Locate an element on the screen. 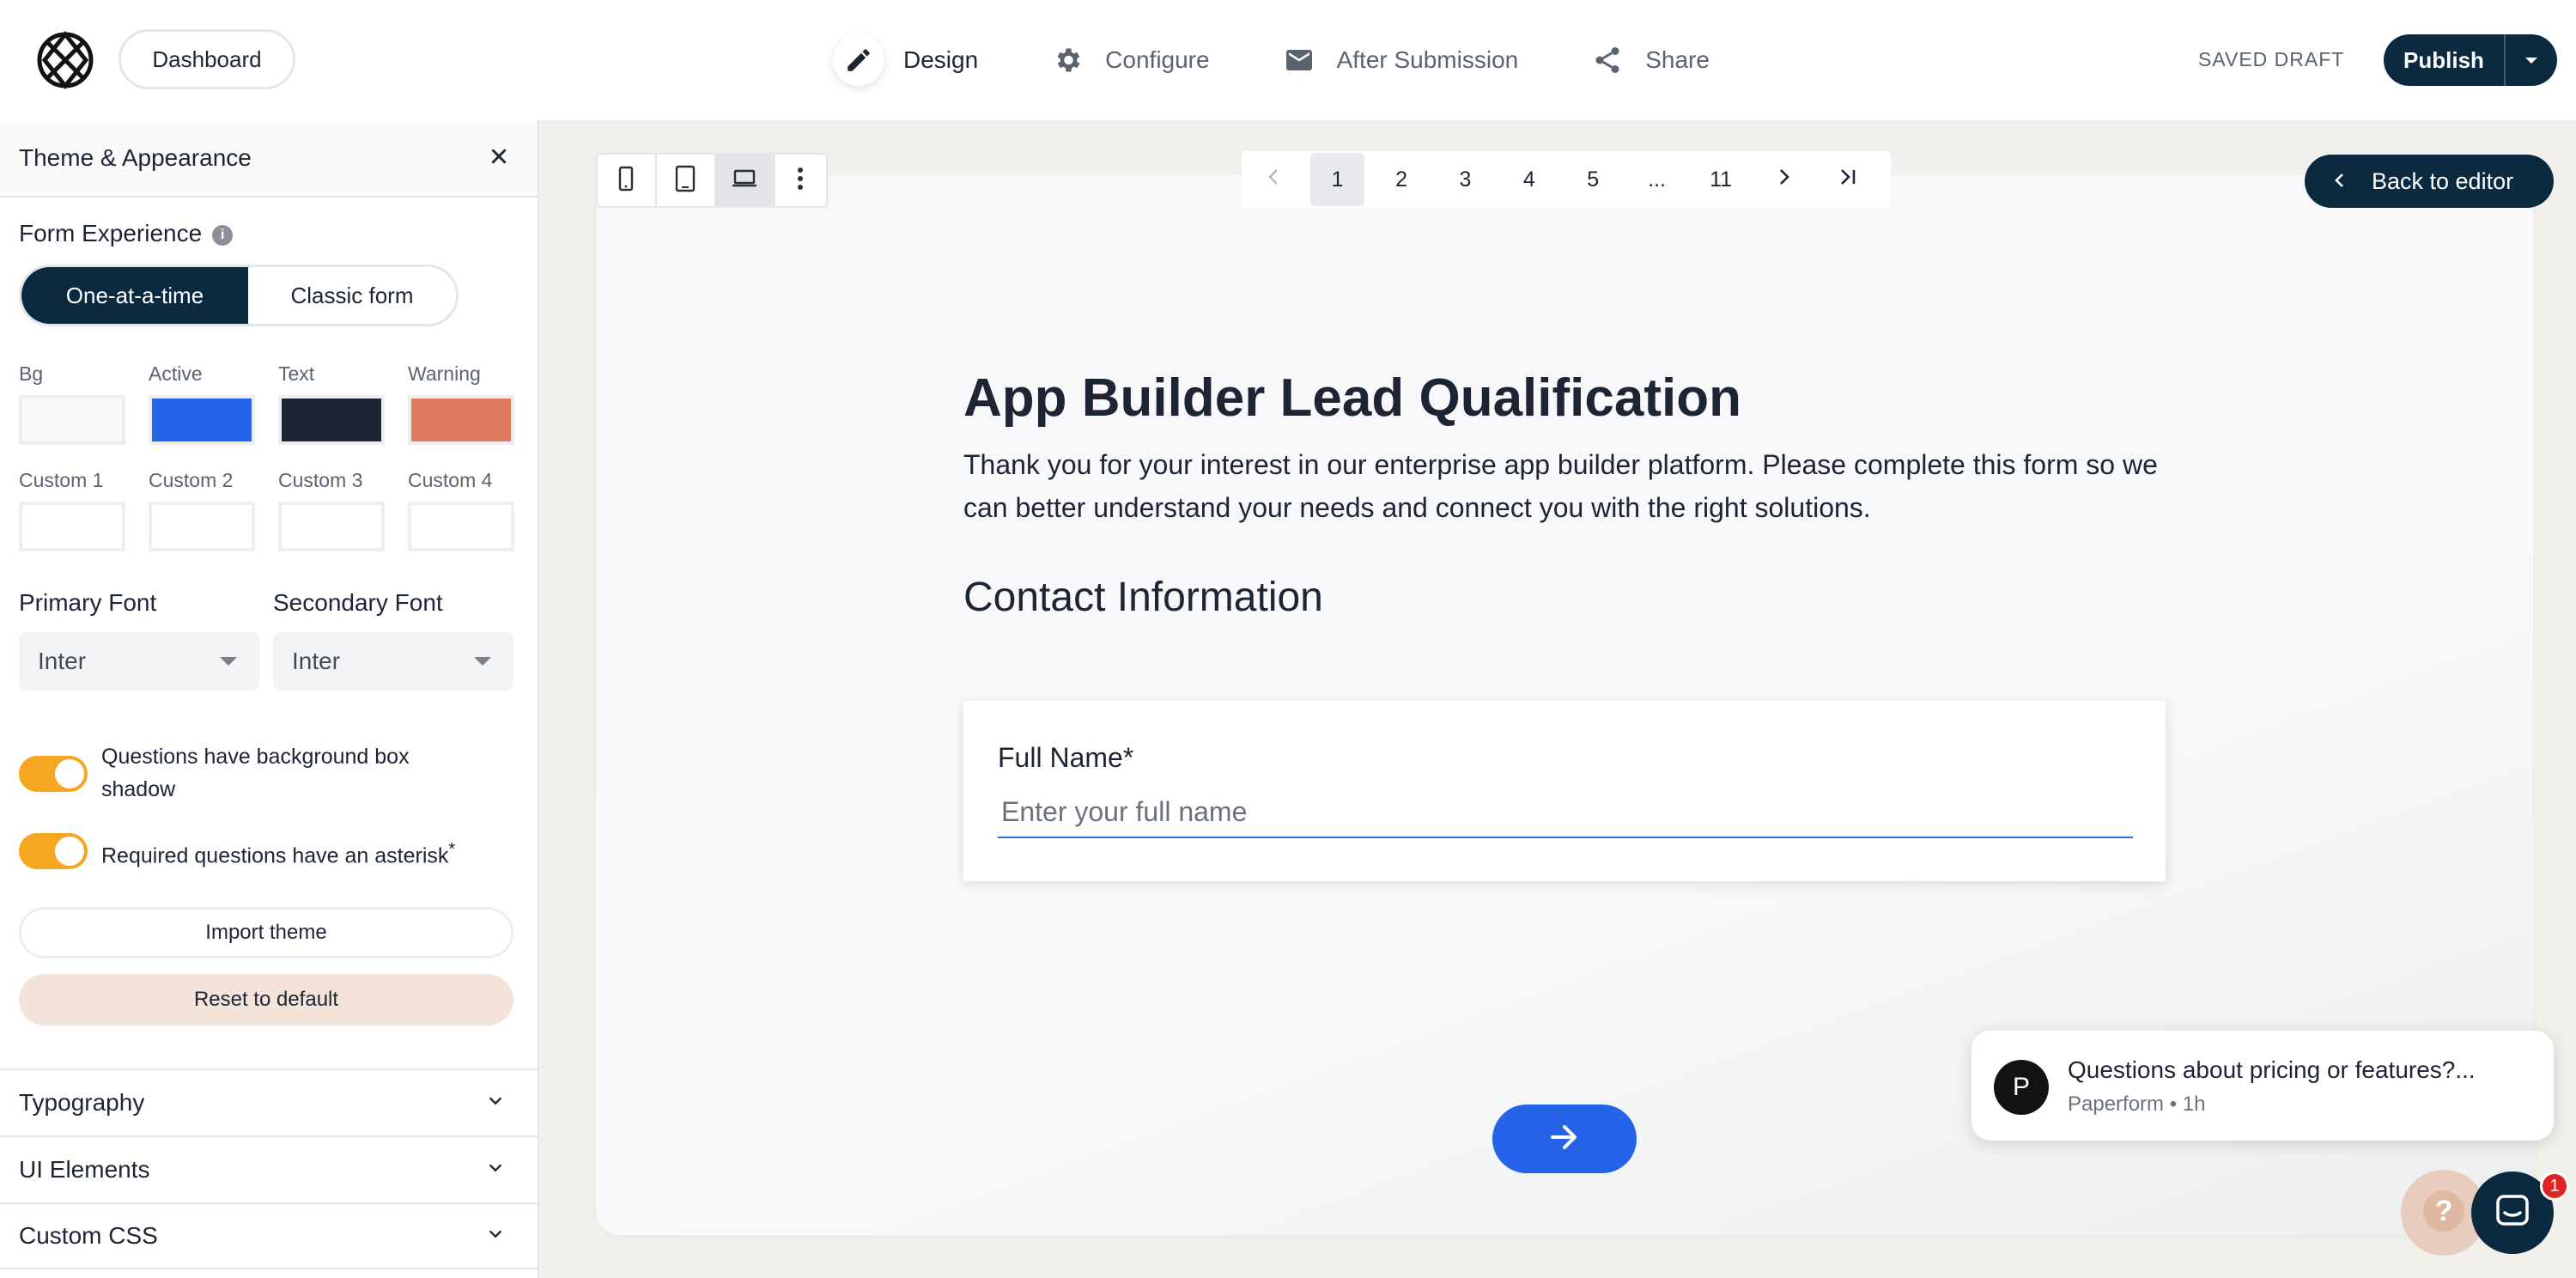 The width and height of the screenshot is (2576, 1278). accordion-custom-css: Custom CSS is located at coordinates (269, 1235).